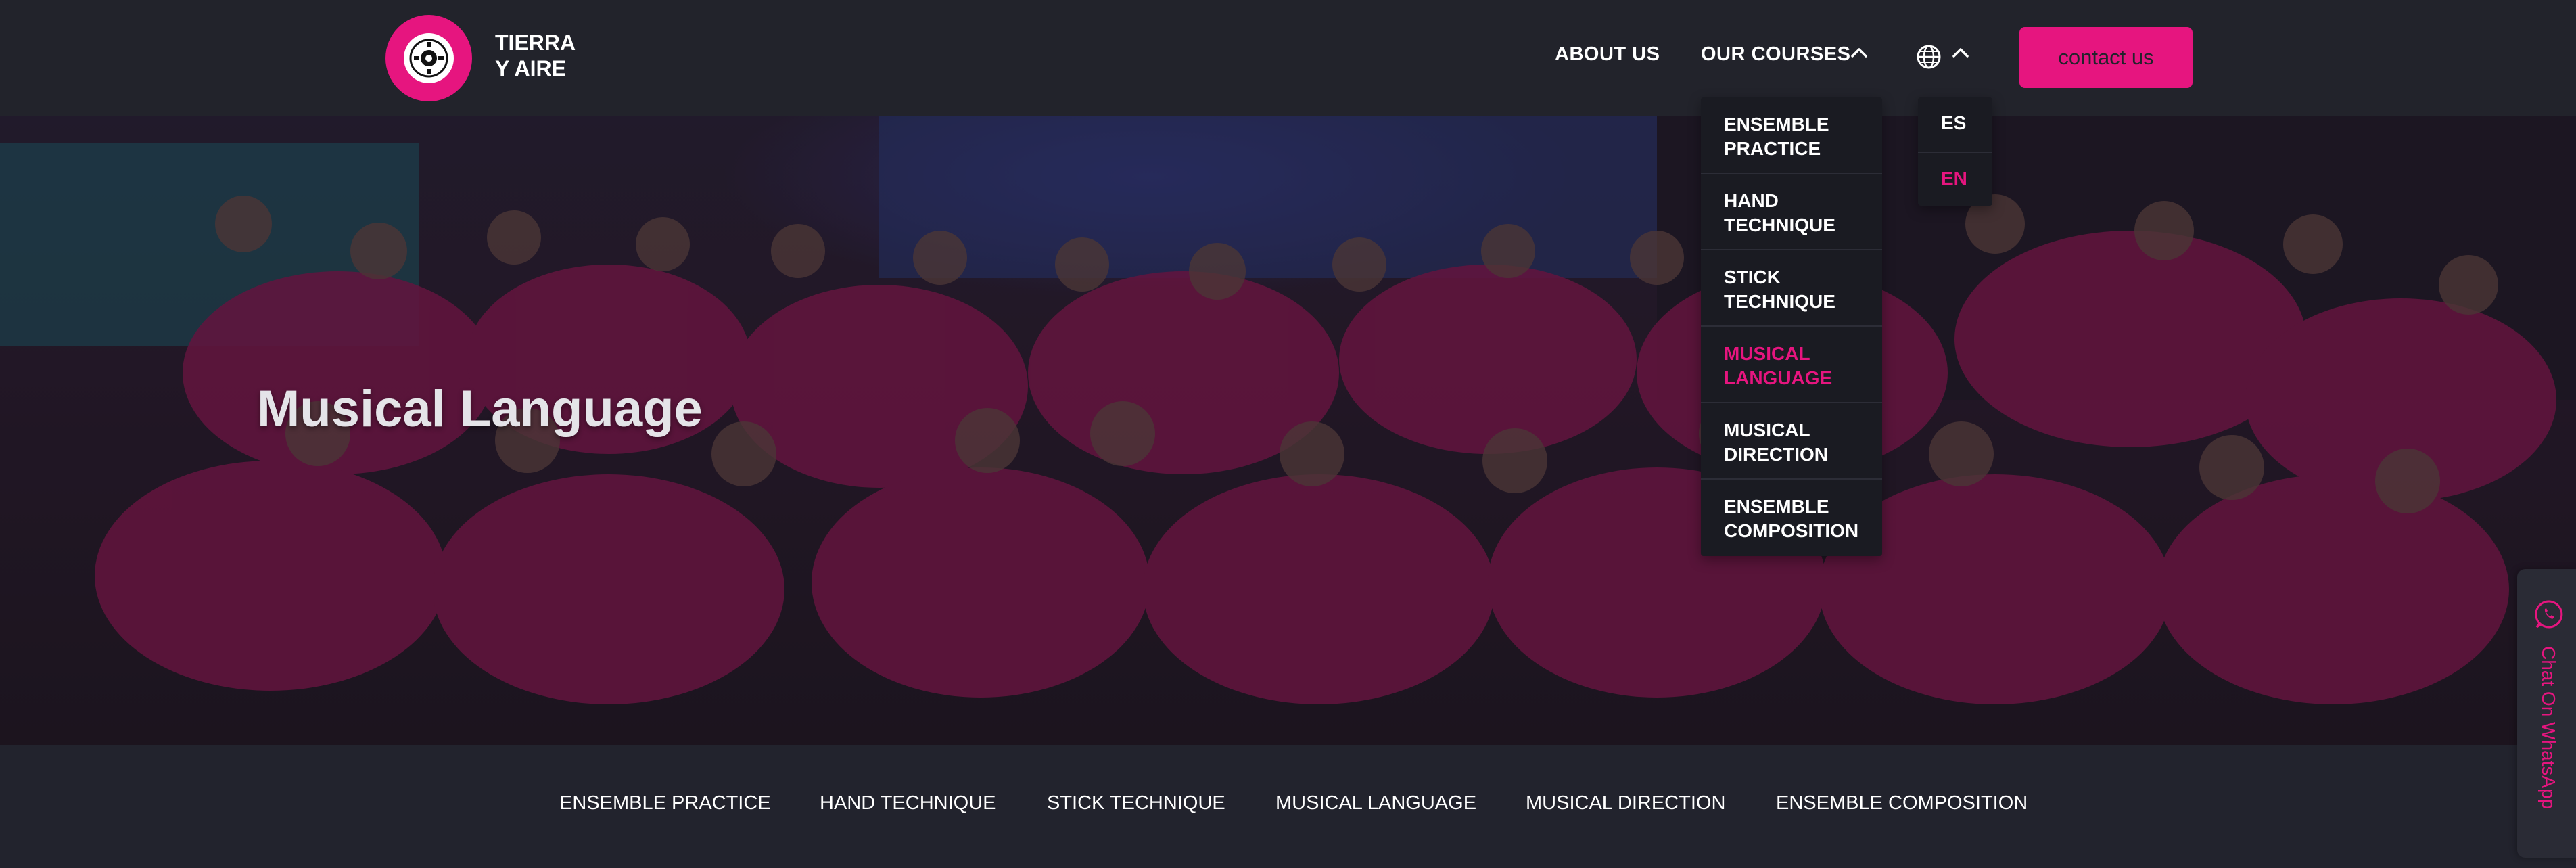 The width and height of the screenshot is (2576, 868). I want to click on tab-musical-language: MUSICAL LANGUAGE, so click(1375, 803).